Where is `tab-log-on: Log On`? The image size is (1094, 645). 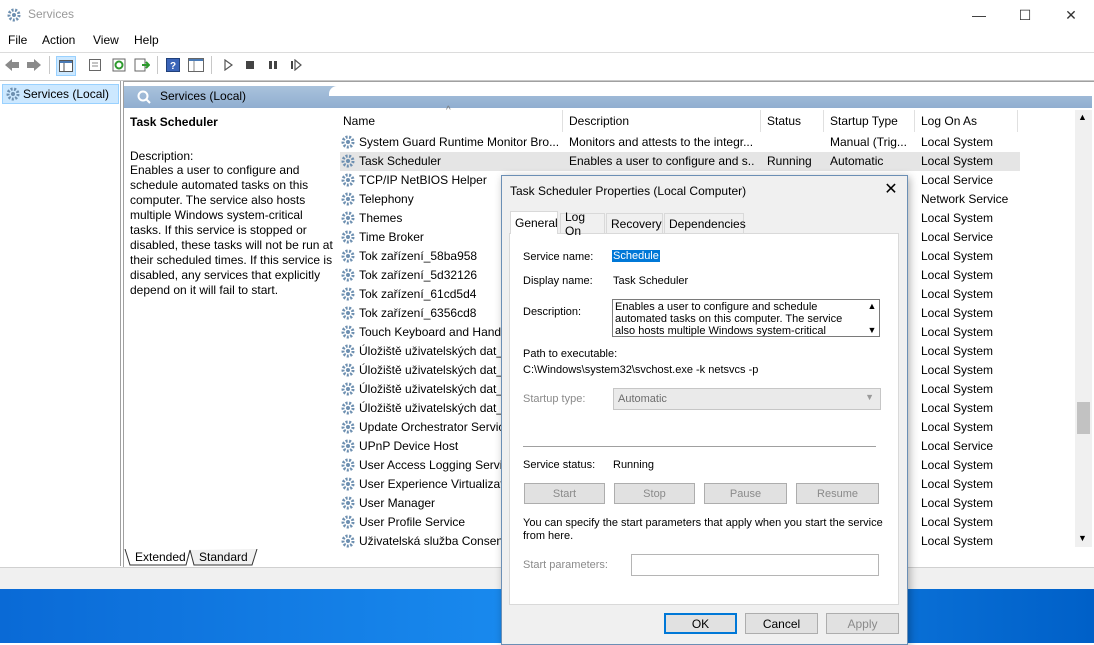 tab-log-on: Log On is located at coordinates (582, 224).